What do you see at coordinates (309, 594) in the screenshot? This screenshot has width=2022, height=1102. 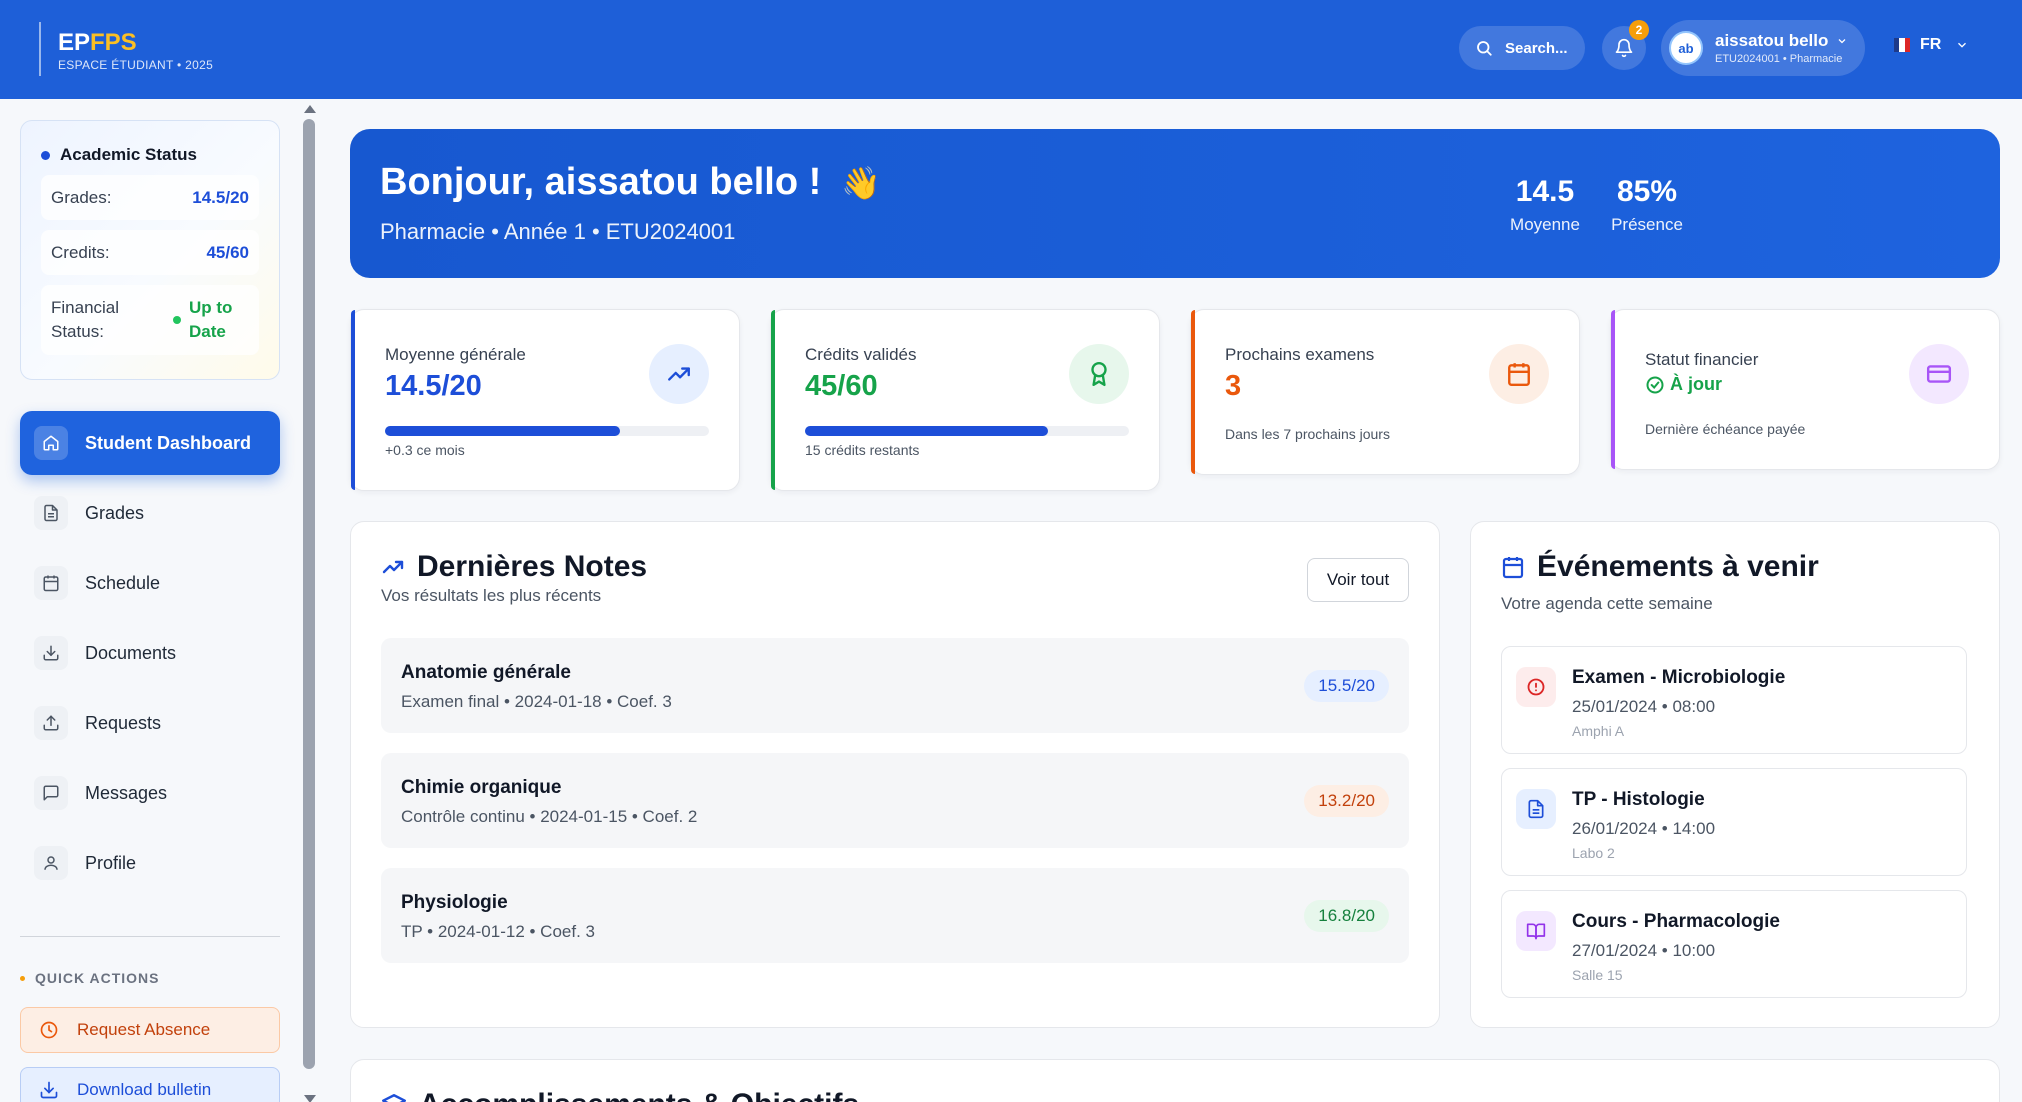 I see `scroll-thumb` at bounding box center [309, 594].